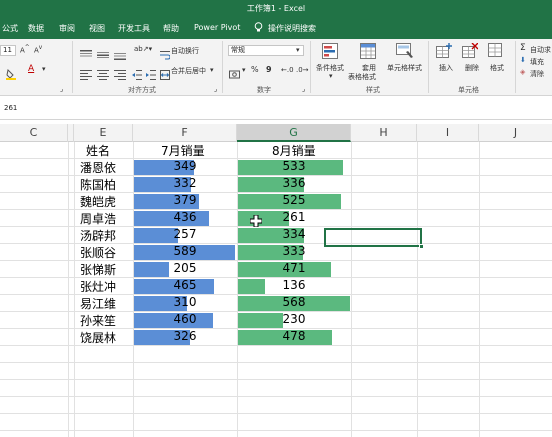  Describe the element at coordinates (67, 28) in the screenshot. I see `tab-review: 审阅` at that location.